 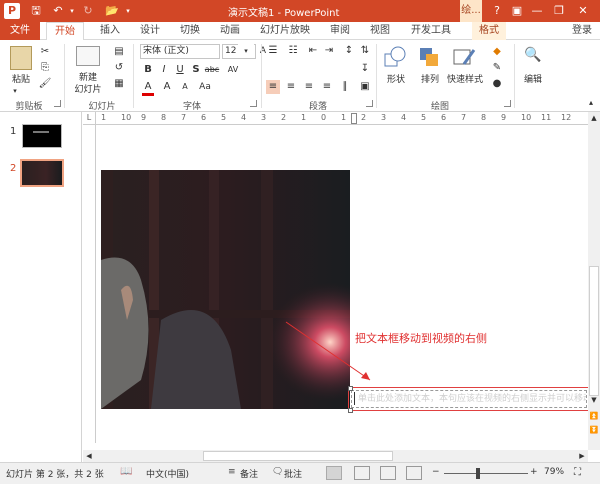 I want to click on zoom-slider-track, so click(x=486, y=473).